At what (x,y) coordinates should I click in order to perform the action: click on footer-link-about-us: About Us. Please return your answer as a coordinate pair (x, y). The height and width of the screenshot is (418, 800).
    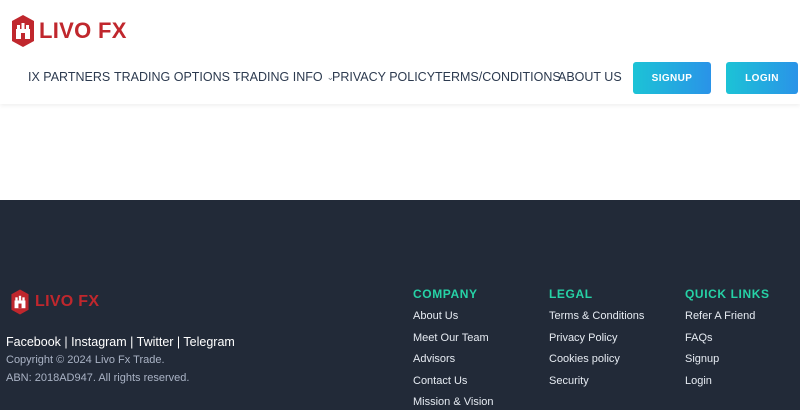
    Looking at the image, I should click on (453, 321).